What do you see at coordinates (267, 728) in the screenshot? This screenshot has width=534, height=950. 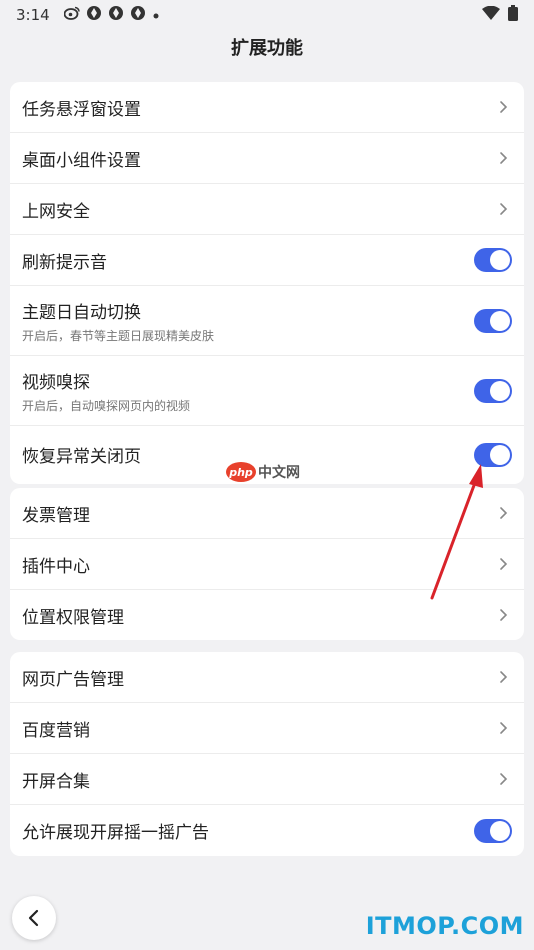 I see `settings-row: 百度营销` at bounding box center [267, 728].